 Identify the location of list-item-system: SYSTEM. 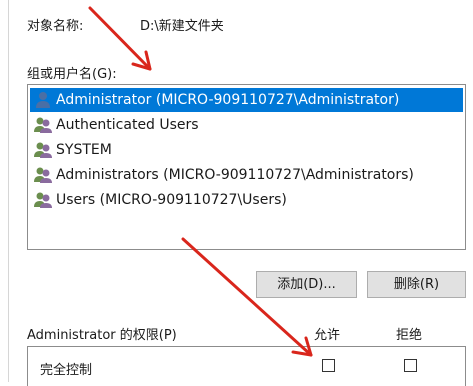
(246, 150).